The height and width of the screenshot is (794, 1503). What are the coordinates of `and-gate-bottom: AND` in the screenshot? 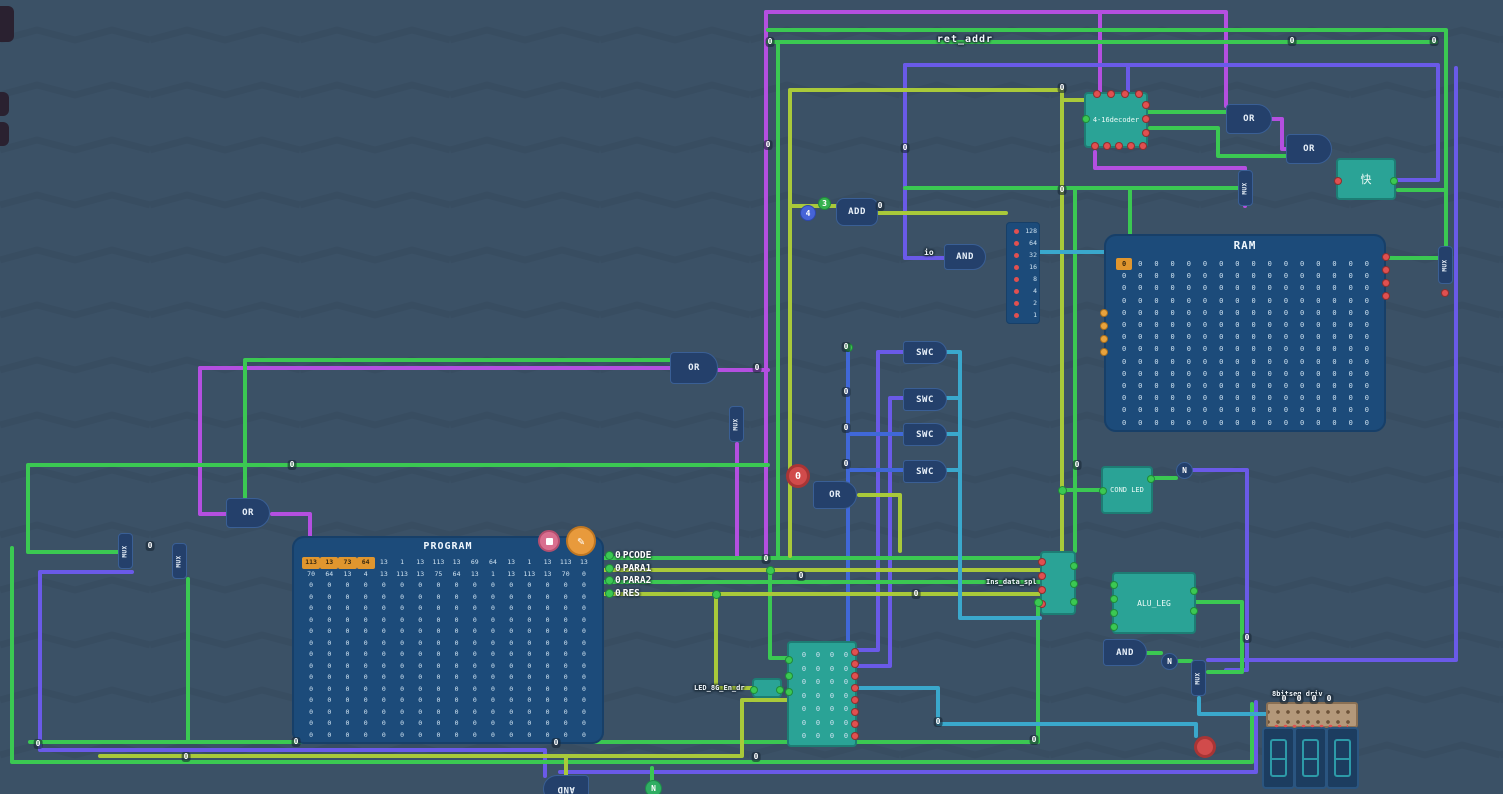 It's located at (566, 784).